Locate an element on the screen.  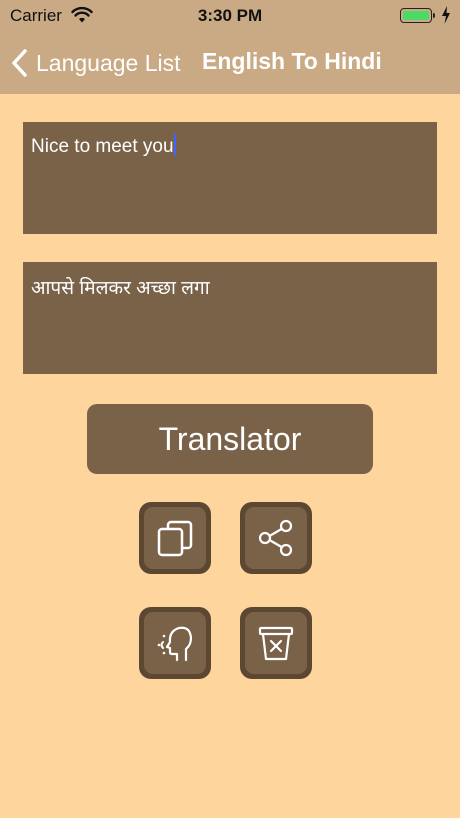
copy-button is located at coordinates (175, 538).